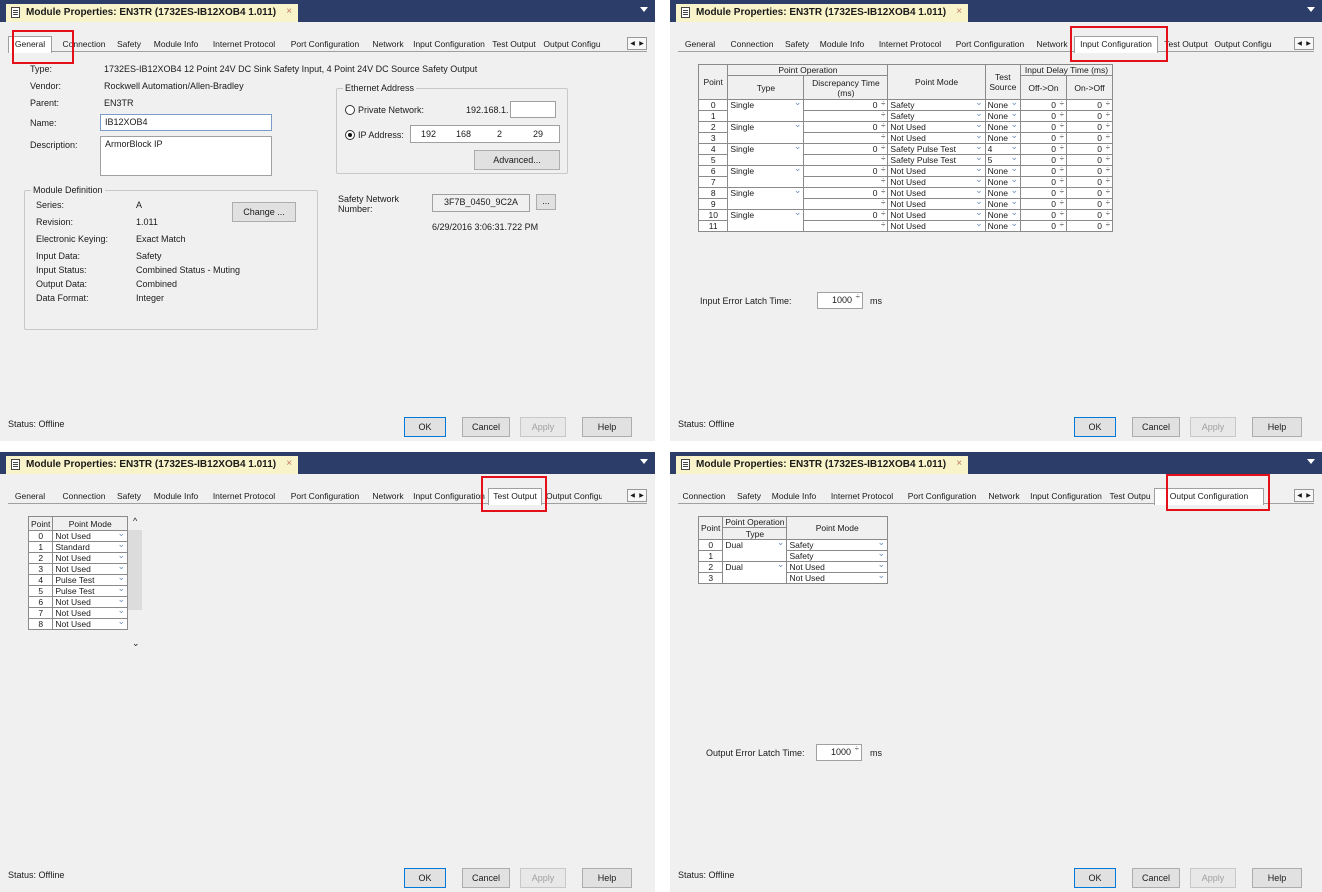 The image size is (1322, 892). Describe the element at coordinates (186, 156) in the screenshot. I see `description-input: ArmorBlock IP` at that location.